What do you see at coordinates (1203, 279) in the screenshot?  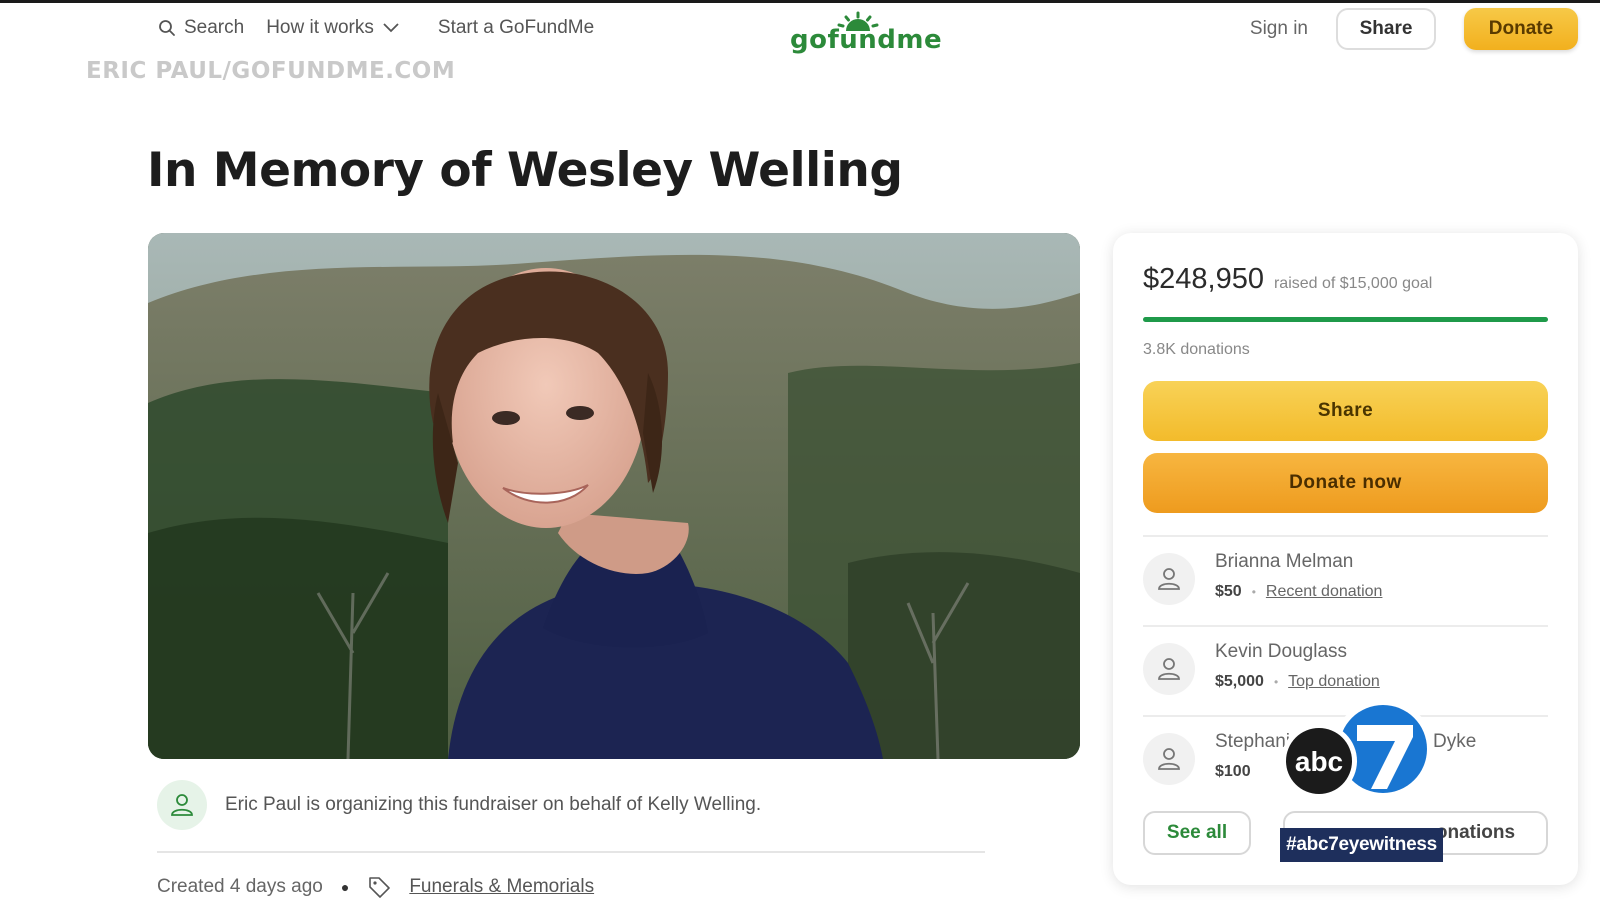 I see `raised-amount: $248,950` at bounding box center [1203, 279].